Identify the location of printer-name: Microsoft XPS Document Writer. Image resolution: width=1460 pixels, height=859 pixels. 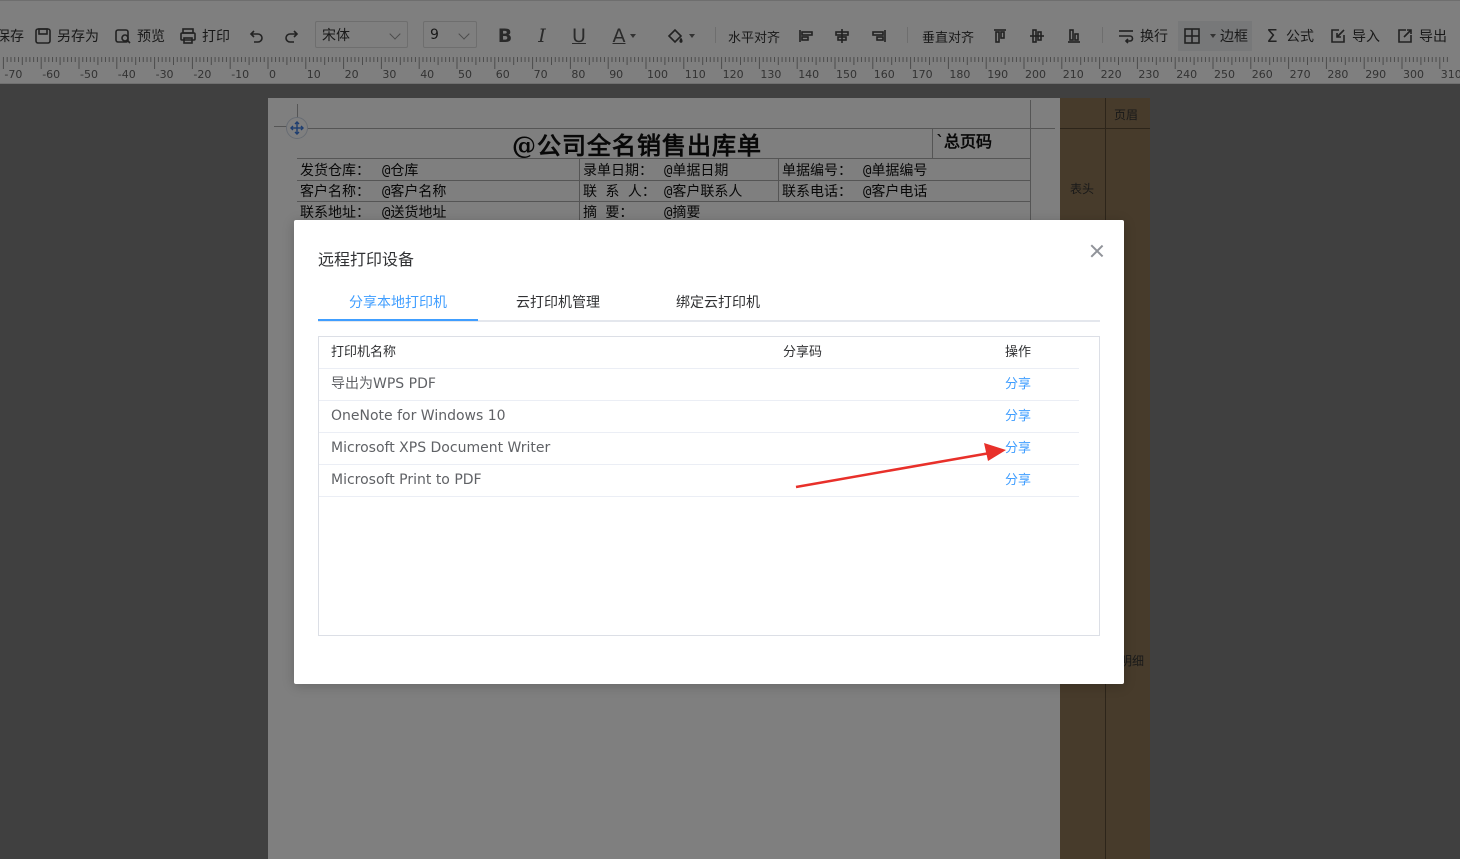
(441, 448).